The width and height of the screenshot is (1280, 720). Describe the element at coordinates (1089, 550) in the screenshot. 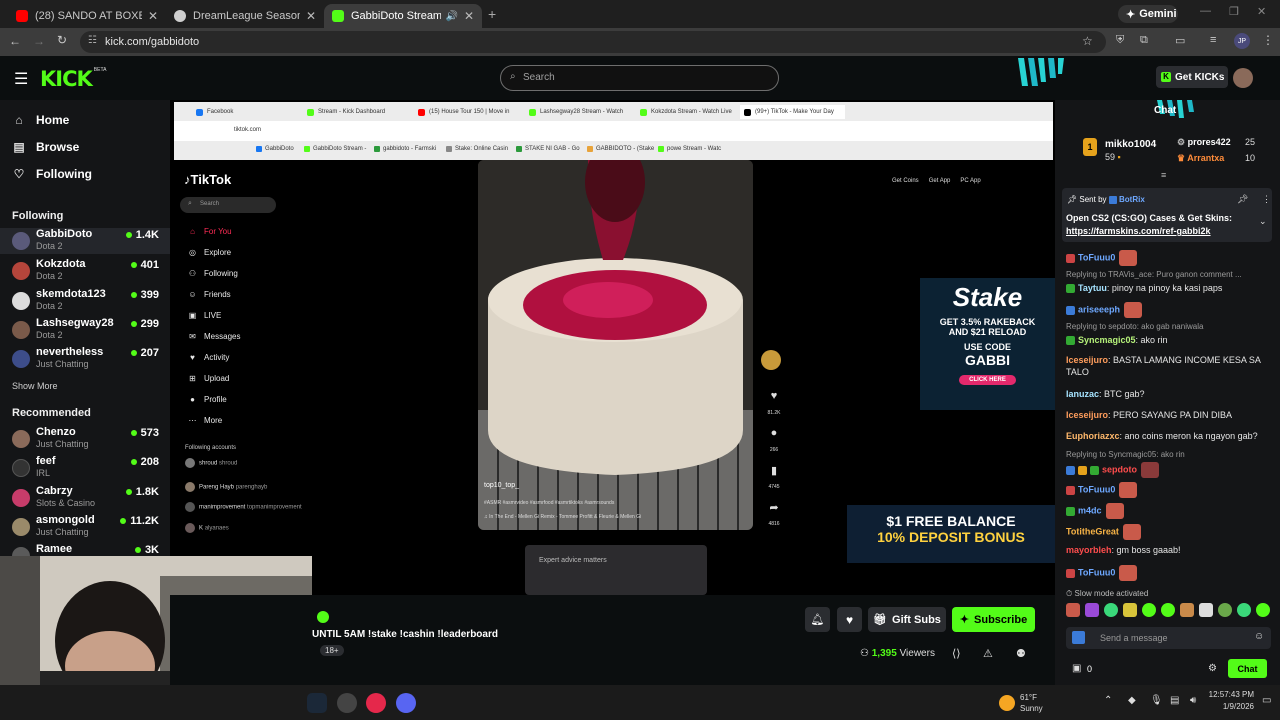

I see `chat-username: mayorbleh` at that location.